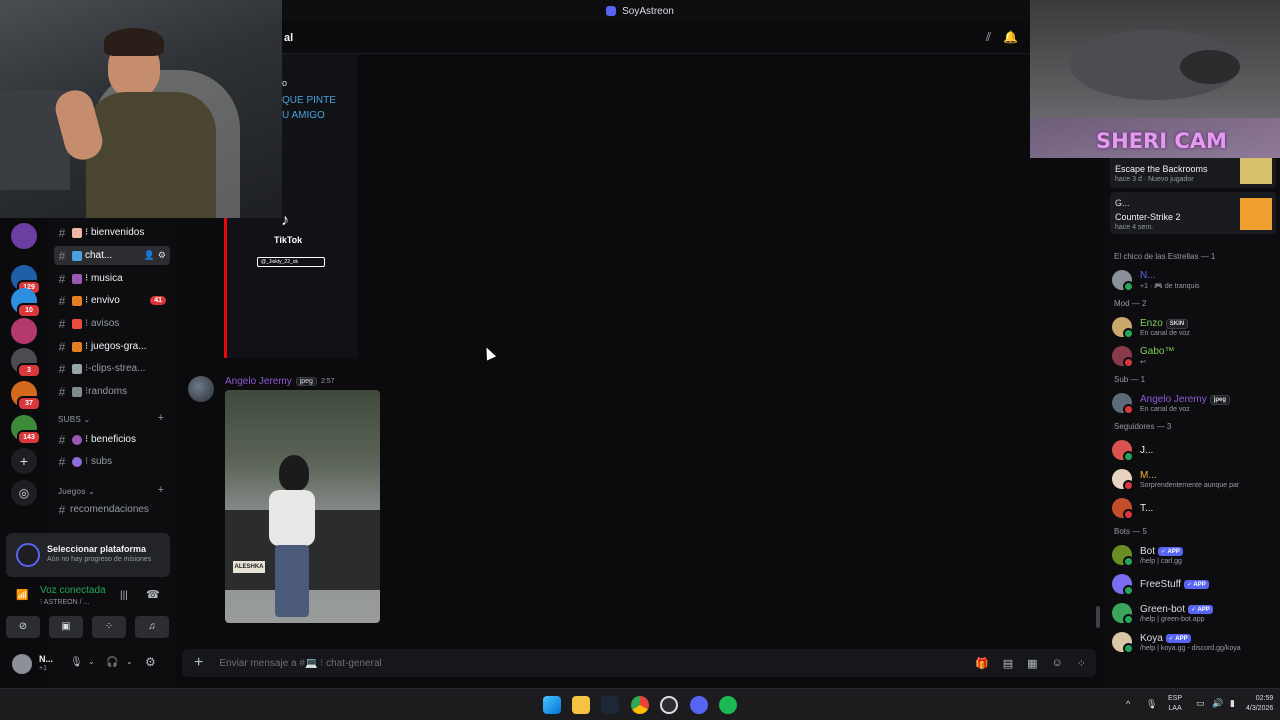 The height and width of the screenshot is (720, 1280). Describe the element at coordinates (66, 627) in the screenshot. I see `screen-share-button: ▣` at that location.